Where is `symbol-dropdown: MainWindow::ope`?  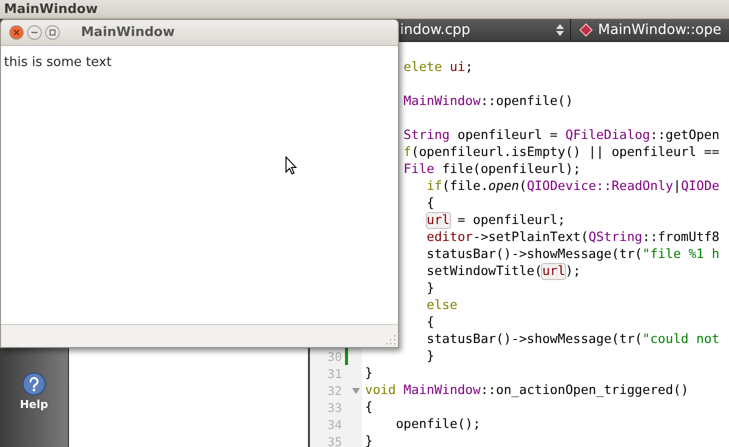 symbol-dropdown: MainWindow::ope is located at coordinates (646, 30).